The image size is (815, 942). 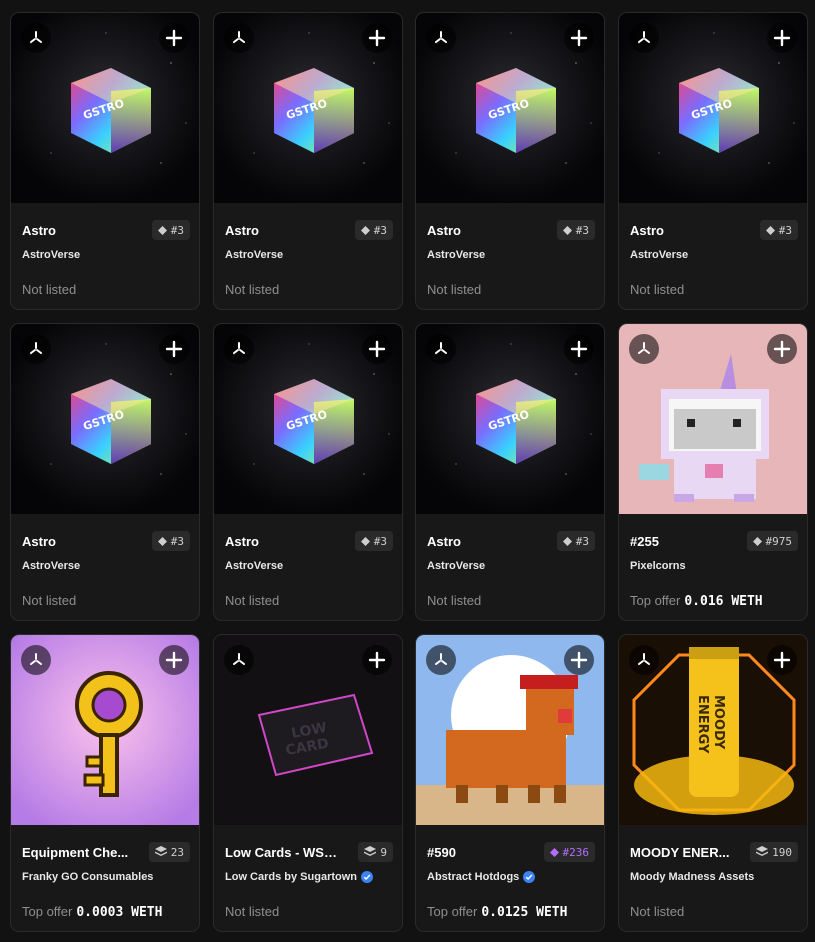 What do you see at coordinates (177, 852) in the screenshot?
I see `rarity-value: 23` at bounding box center [177, 852].